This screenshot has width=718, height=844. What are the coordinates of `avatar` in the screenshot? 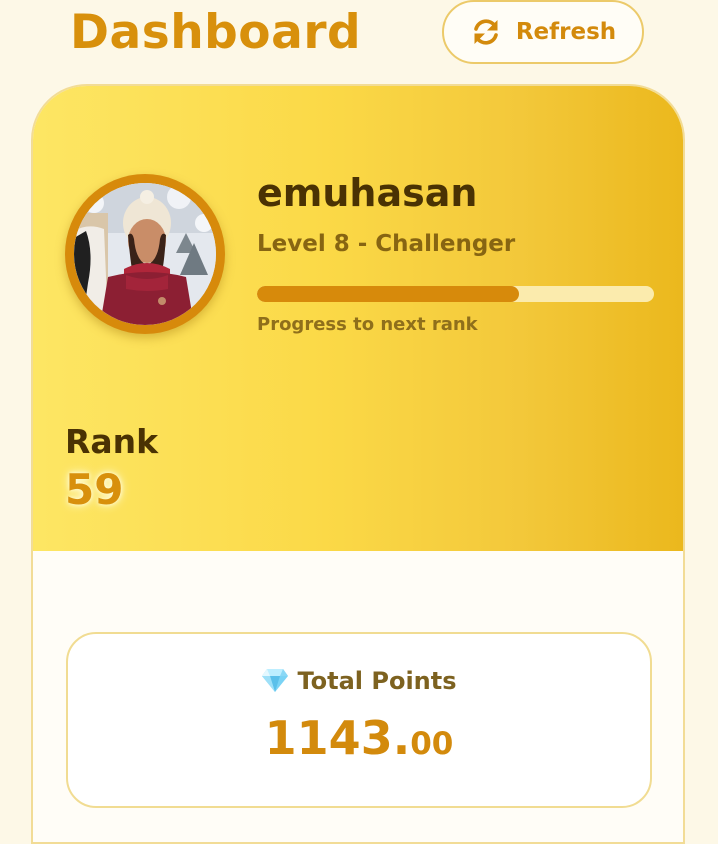 It's located at (145, 254).